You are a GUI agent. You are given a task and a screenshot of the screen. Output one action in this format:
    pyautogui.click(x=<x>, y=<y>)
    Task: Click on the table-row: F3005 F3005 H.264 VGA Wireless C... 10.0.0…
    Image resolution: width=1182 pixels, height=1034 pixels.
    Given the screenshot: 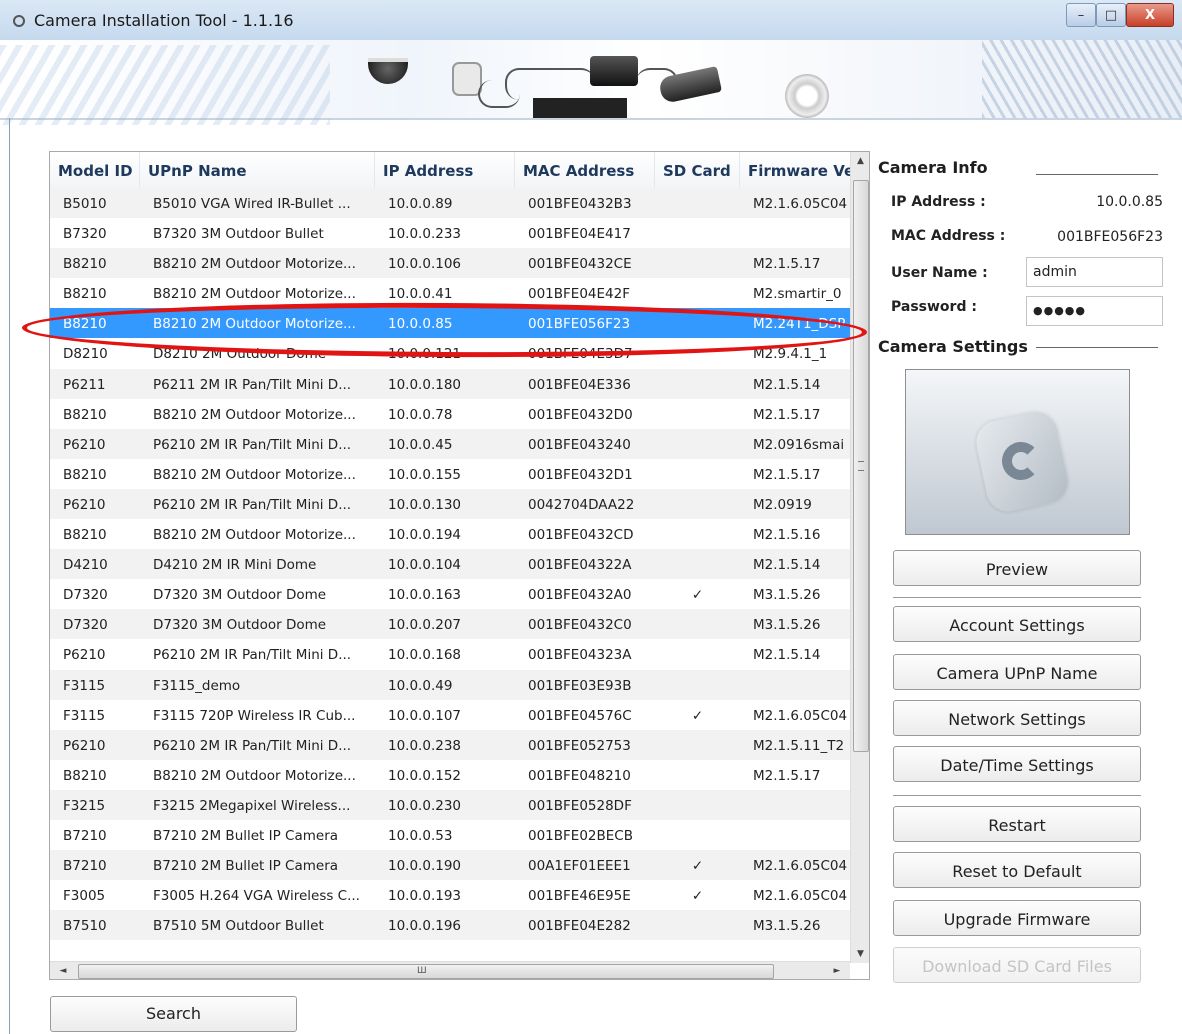 What is the action you would take?
    pyautogui.click(x=450, y=895)
    